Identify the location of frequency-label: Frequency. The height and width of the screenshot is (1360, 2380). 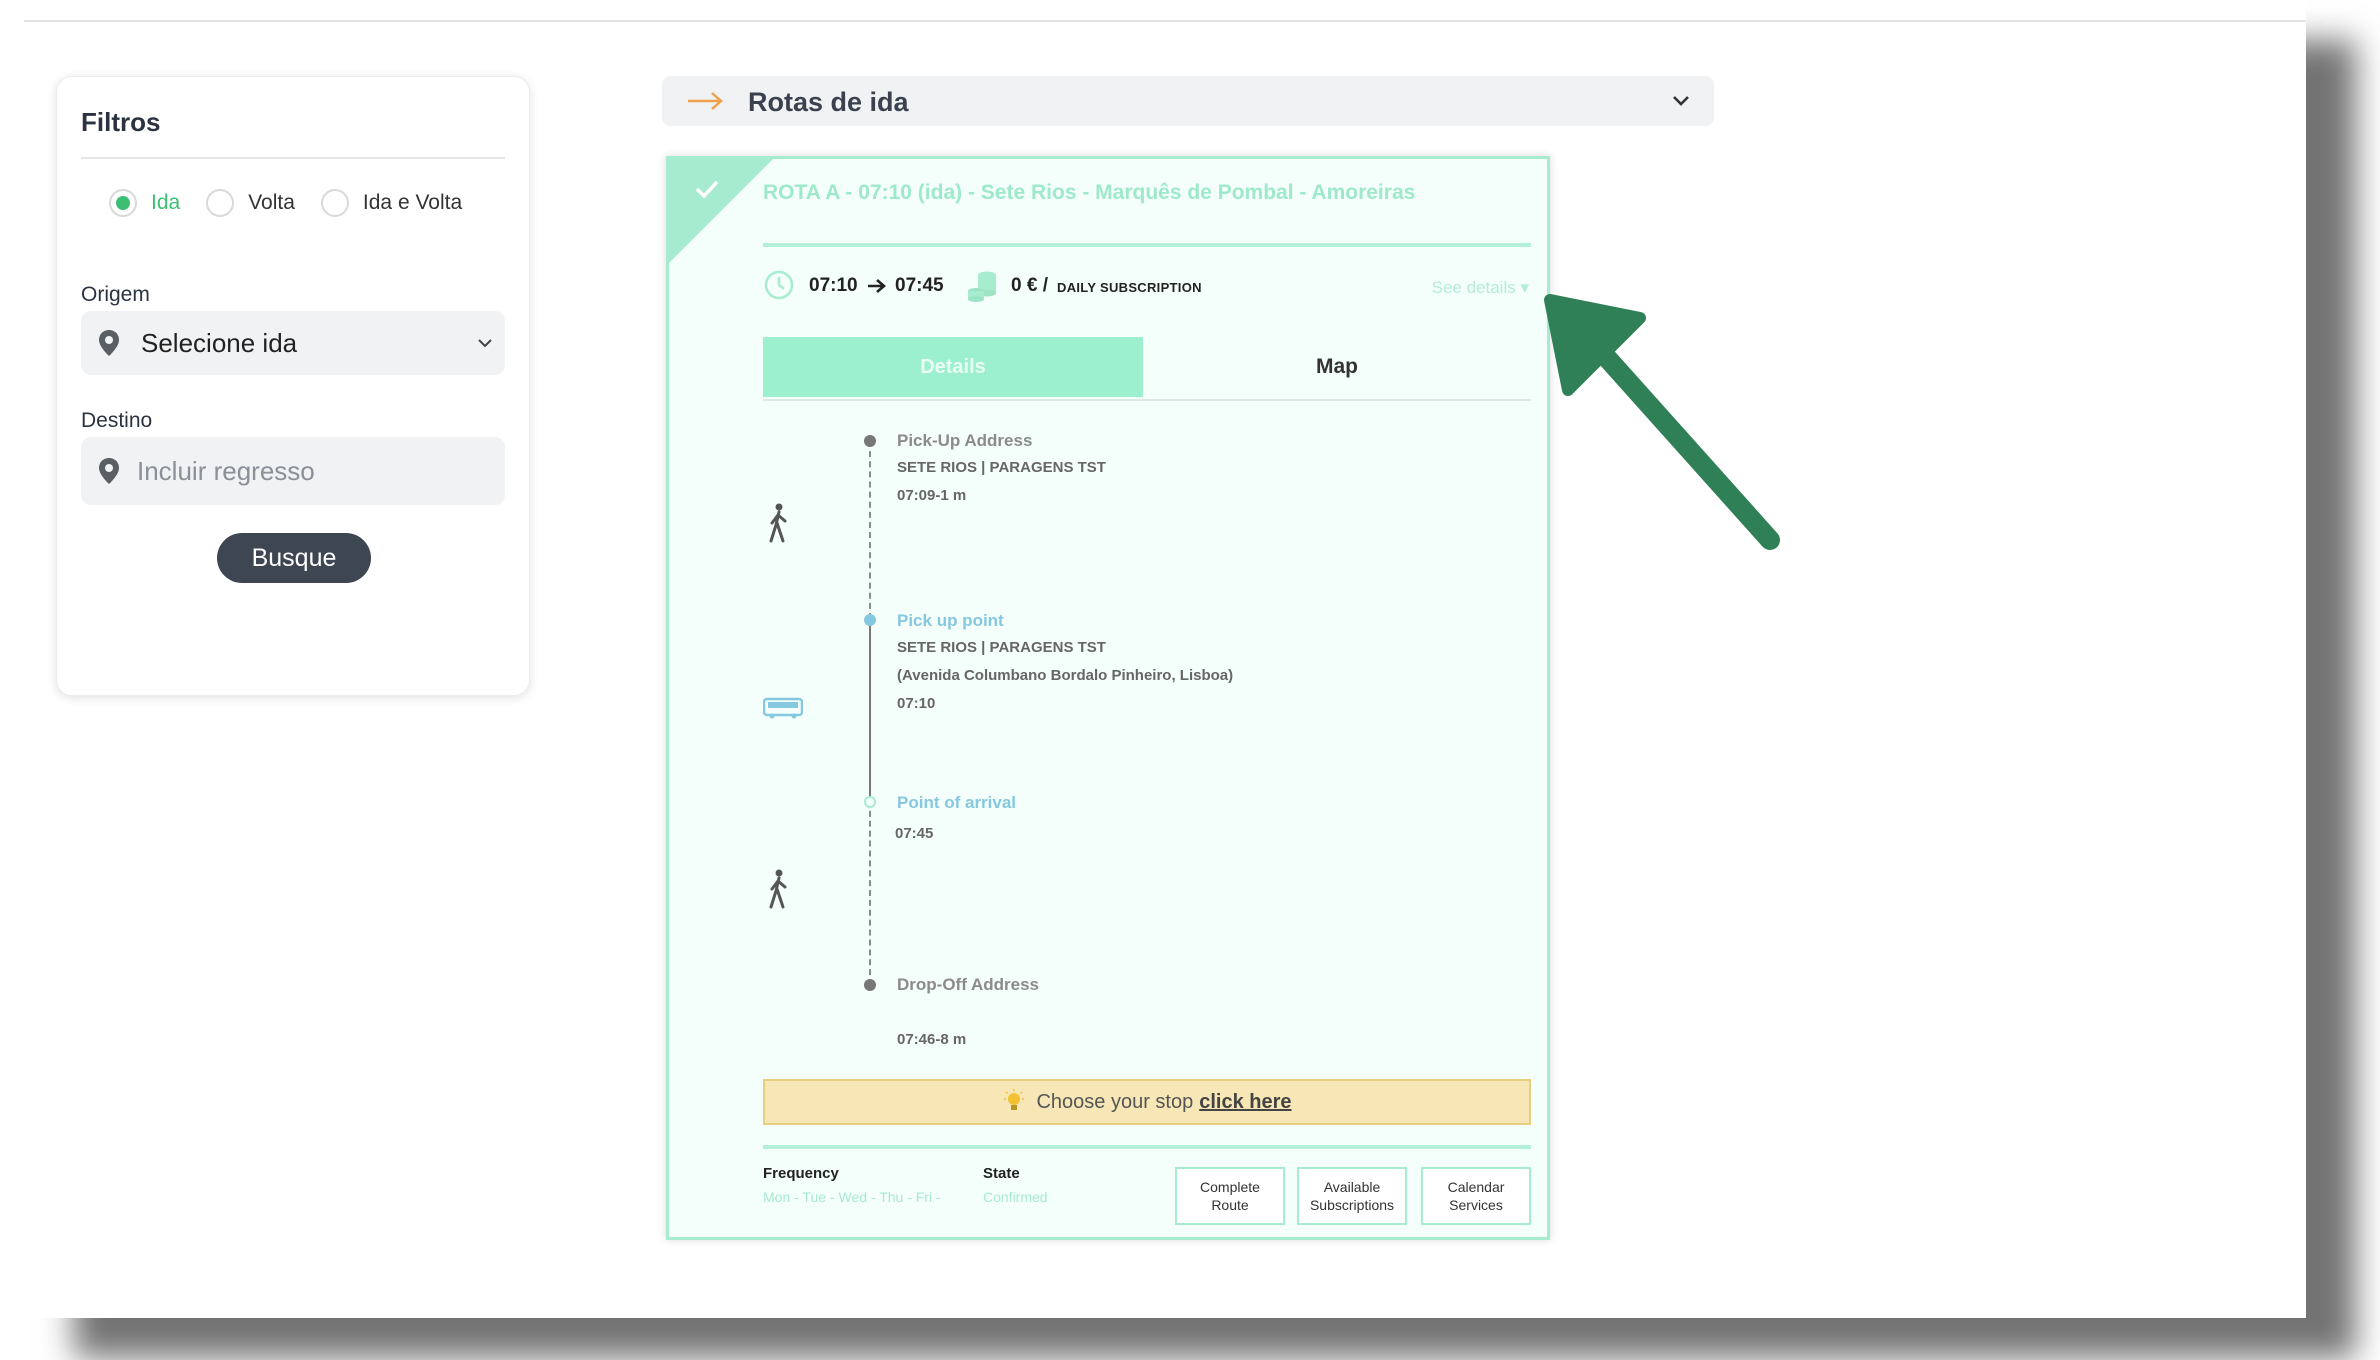
(801, 1173).